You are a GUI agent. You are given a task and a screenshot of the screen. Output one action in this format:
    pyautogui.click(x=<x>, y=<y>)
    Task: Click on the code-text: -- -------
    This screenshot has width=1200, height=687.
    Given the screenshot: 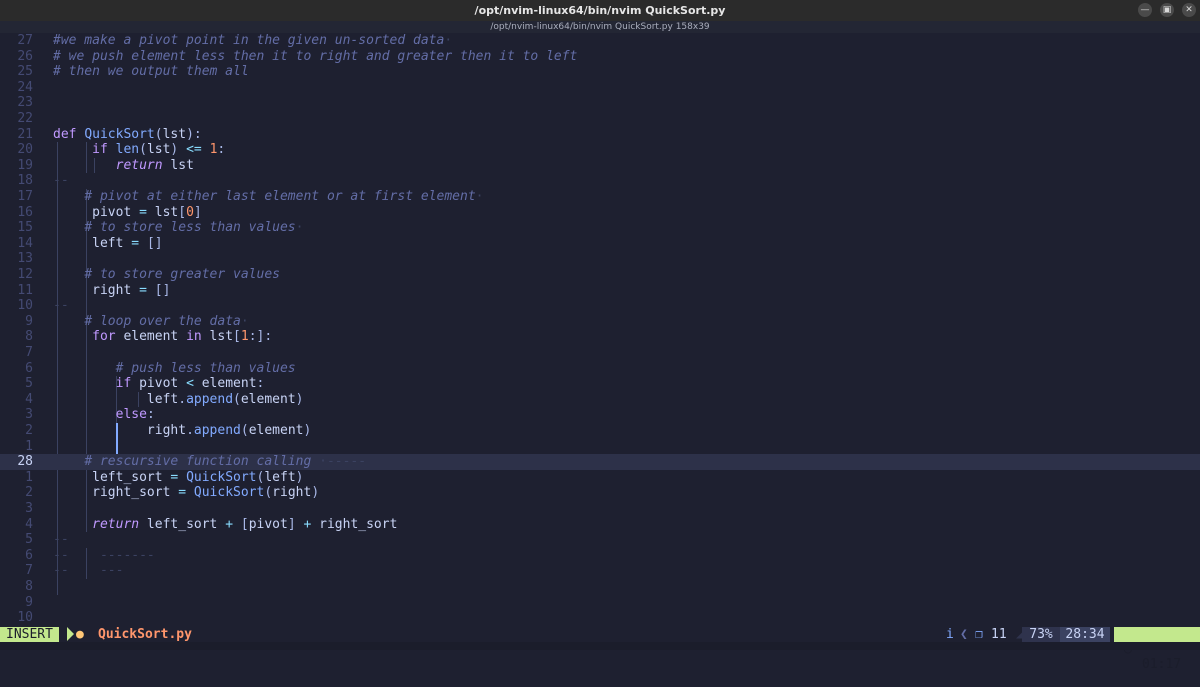 What is the action you would take?
    pyautogui.click(x=104, y=556)
    